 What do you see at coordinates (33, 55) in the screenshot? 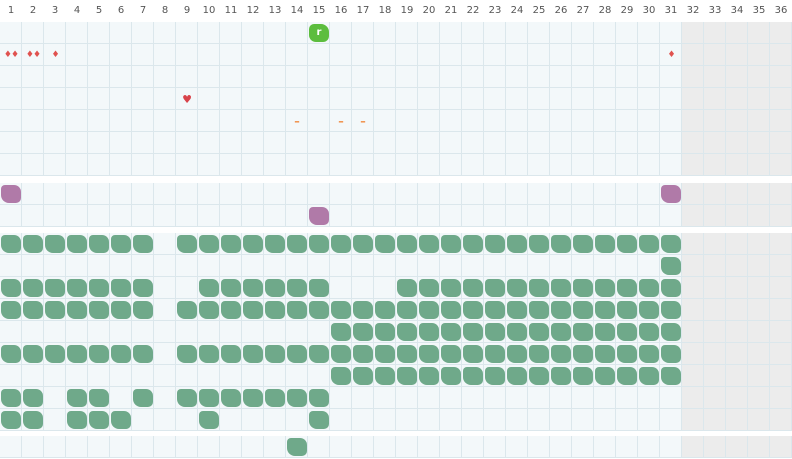
I see `drop-icon: ♦♦` at bounding box center [33, 55].